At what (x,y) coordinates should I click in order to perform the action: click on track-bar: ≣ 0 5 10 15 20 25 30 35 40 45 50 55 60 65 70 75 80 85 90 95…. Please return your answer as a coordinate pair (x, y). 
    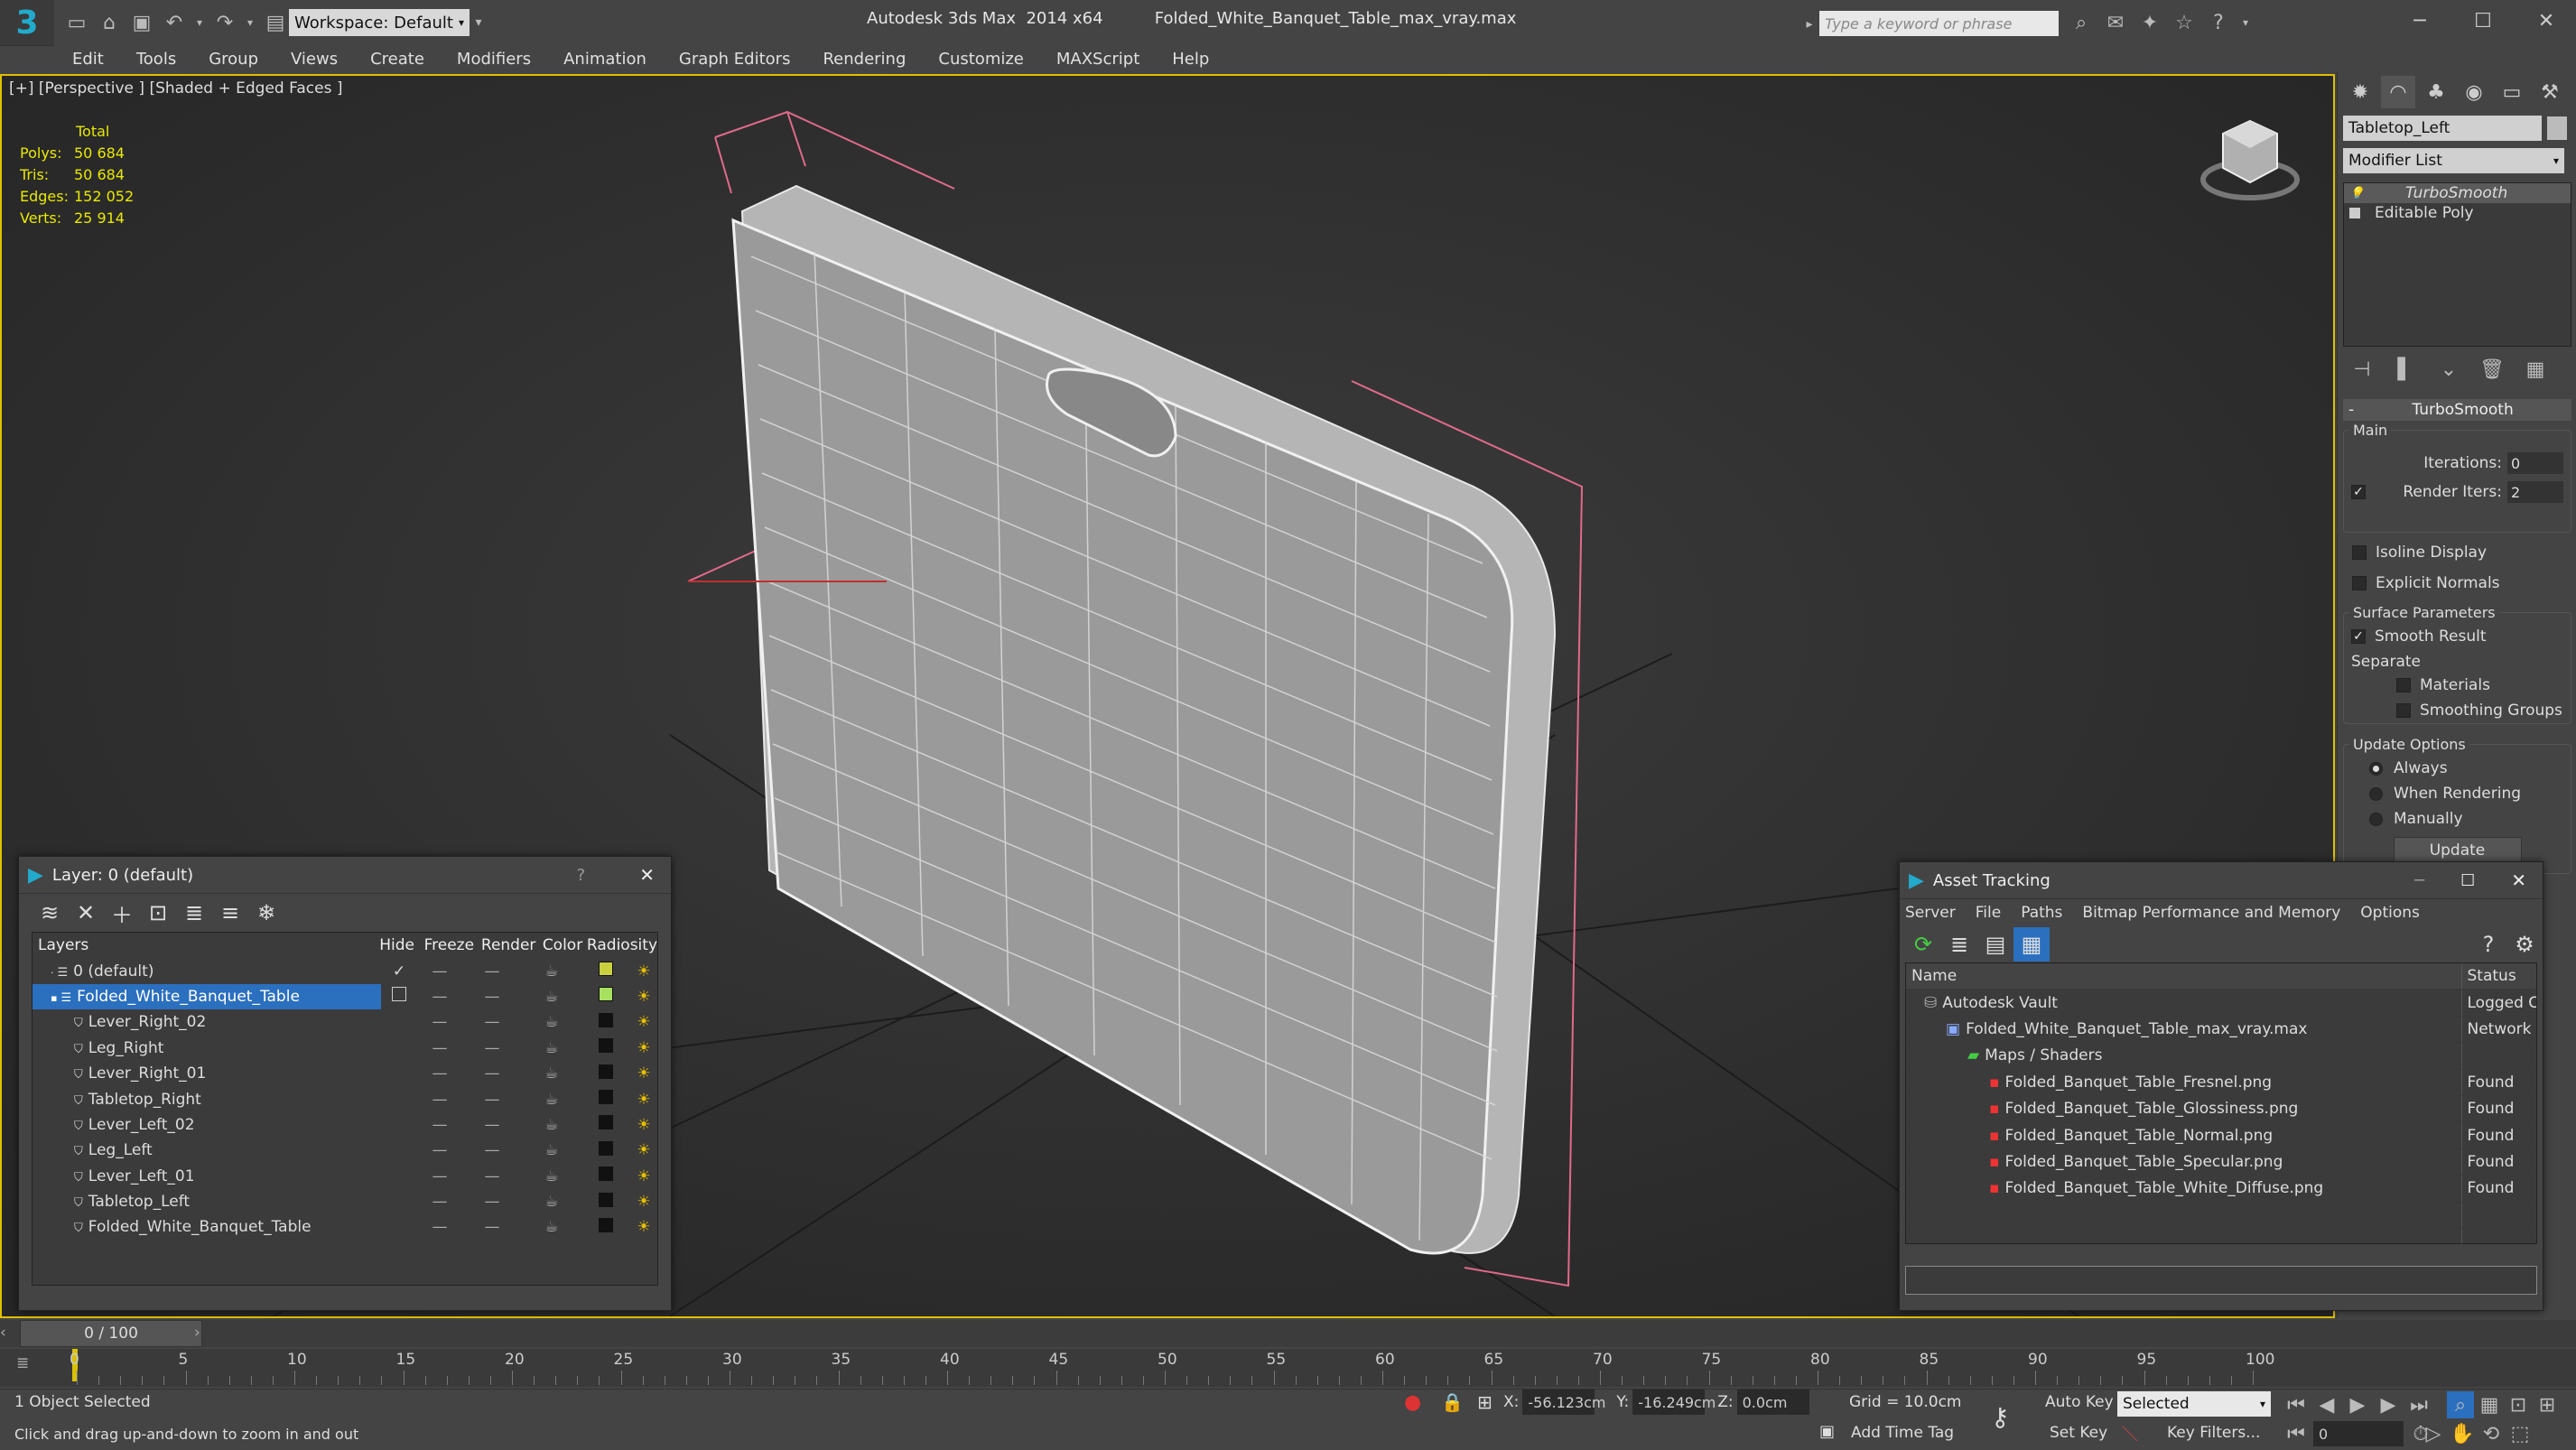
    Looking at the image, I should click on (1288, 1368).